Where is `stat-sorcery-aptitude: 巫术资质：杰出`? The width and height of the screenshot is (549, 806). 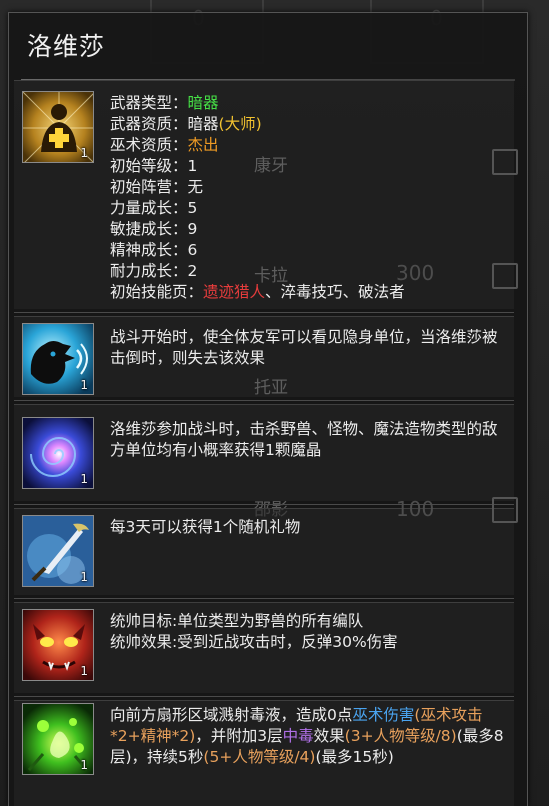 stat-sorcery-aptitude: 巫术资质：杰出 is located at coordinates (164, 145).